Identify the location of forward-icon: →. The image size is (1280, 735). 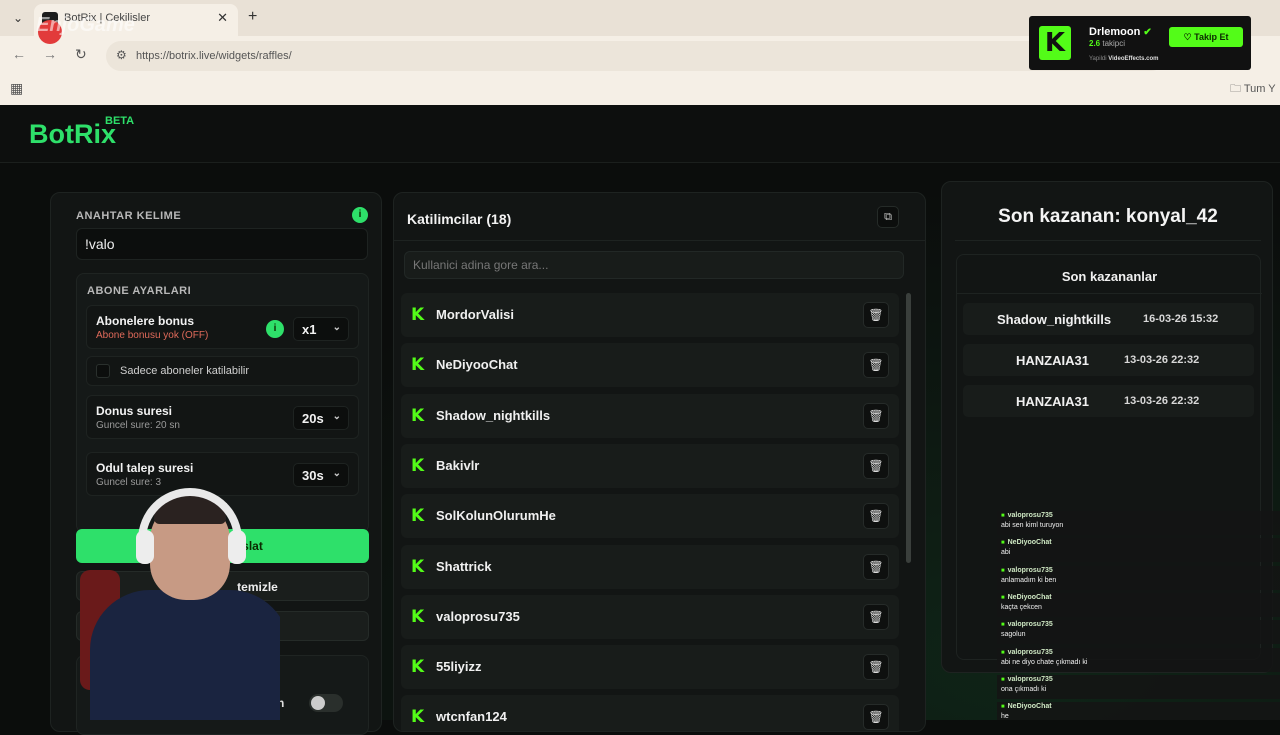
(50, 54).